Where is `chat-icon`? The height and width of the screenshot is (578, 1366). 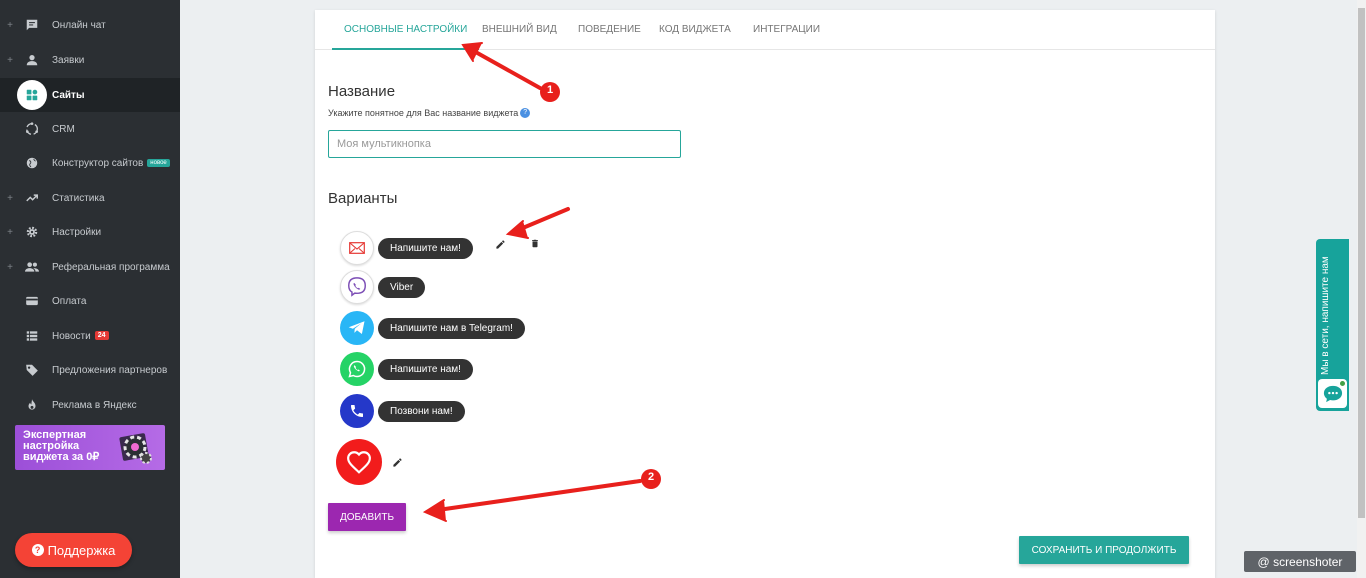 chat-icon is located at coordinates (32, 25).